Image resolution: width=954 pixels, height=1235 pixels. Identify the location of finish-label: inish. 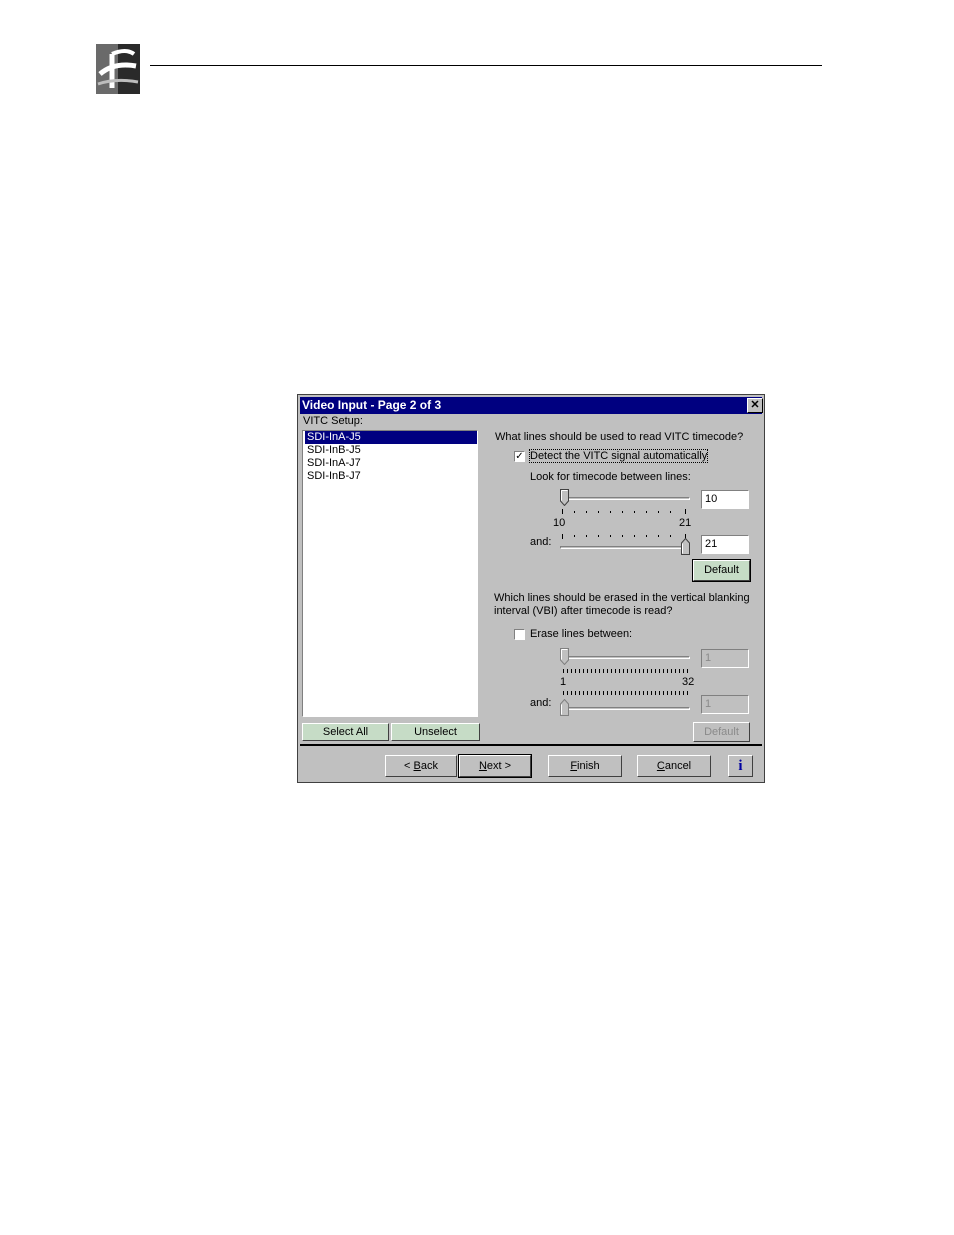
(588, 766).